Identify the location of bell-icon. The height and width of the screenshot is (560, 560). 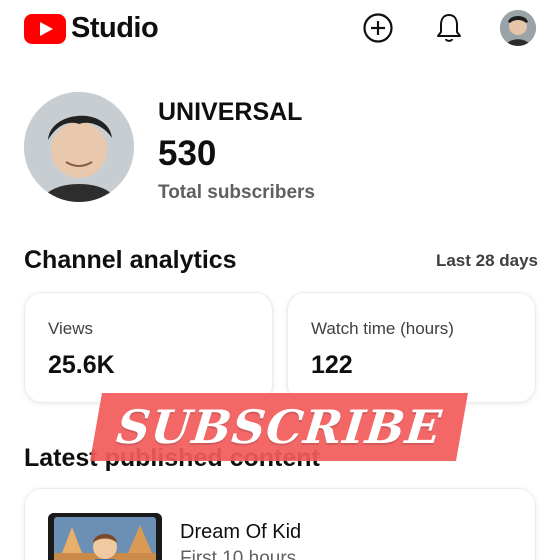
(449, 28).